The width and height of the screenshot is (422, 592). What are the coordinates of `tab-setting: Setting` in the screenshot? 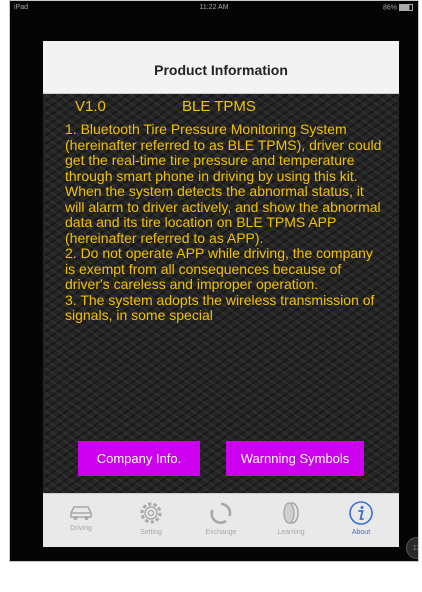 It's located at (151, 522).